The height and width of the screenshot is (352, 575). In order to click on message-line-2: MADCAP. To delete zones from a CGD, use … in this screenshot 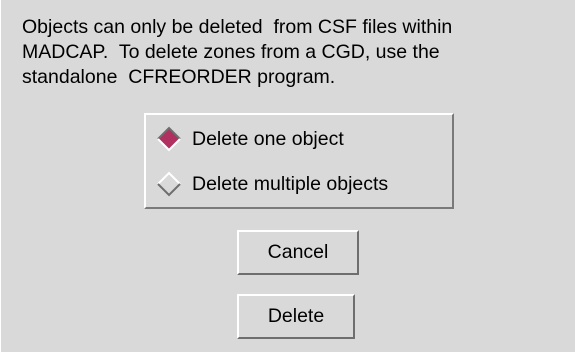, I will do `click(231, 52)`.